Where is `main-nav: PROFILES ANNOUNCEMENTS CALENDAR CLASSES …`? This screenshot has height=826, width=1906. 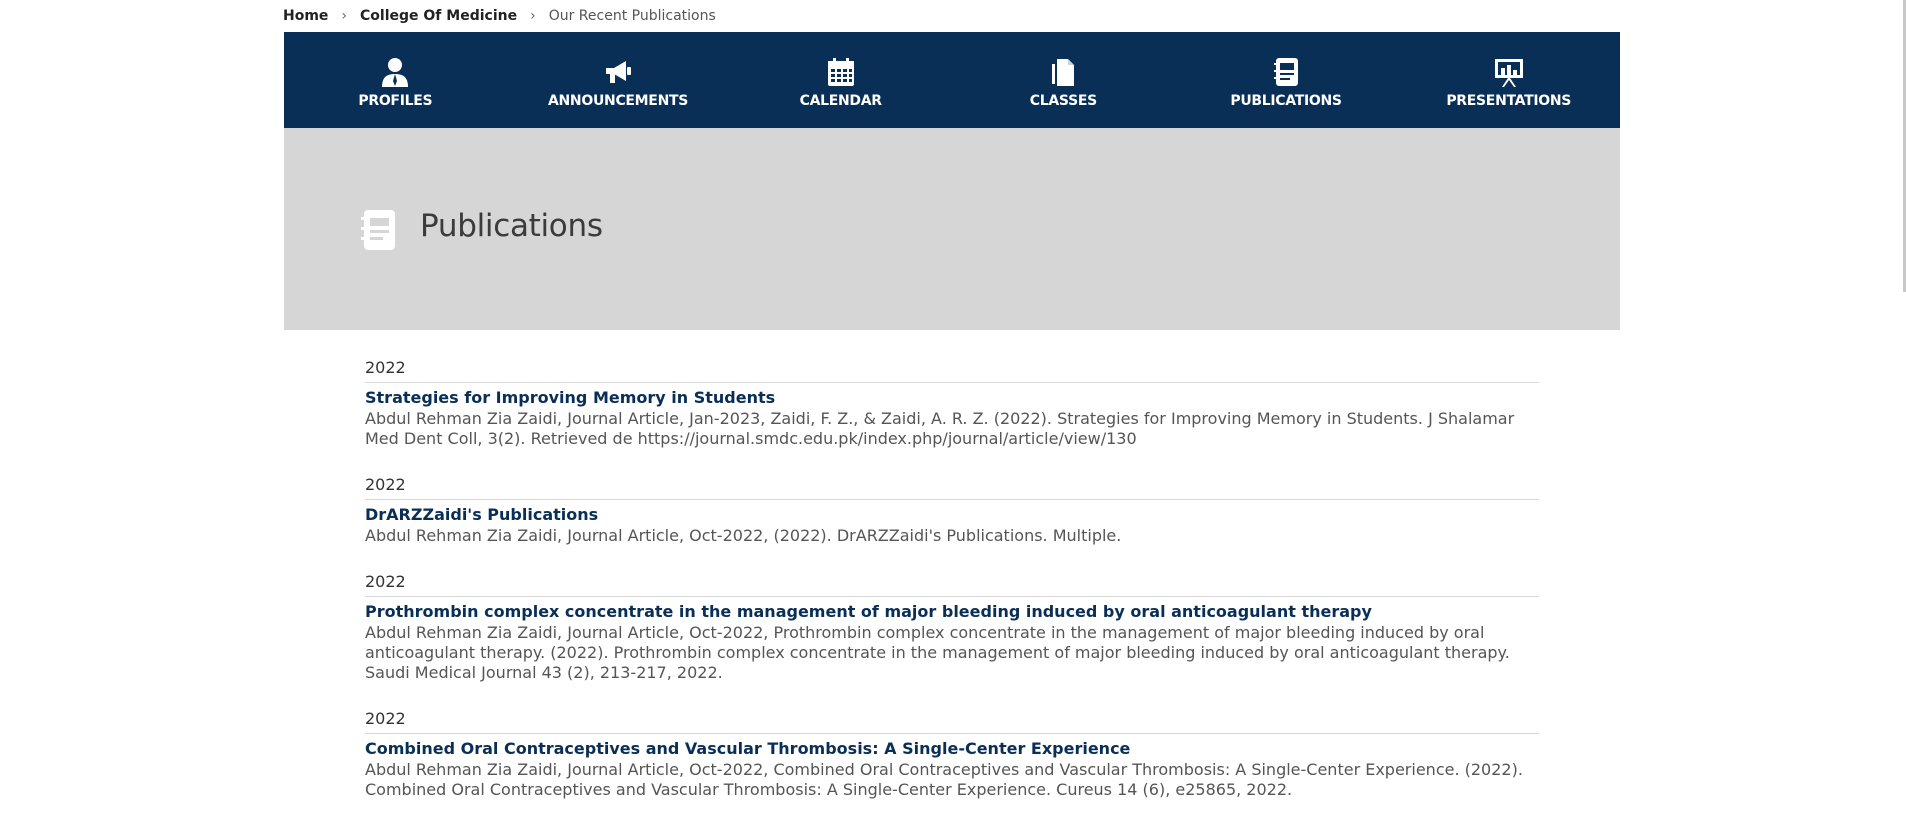 main-nav: PROFILES ANNOUNCEMENTS CALENDAR CLASSES … is located at coordinates (952, 80).